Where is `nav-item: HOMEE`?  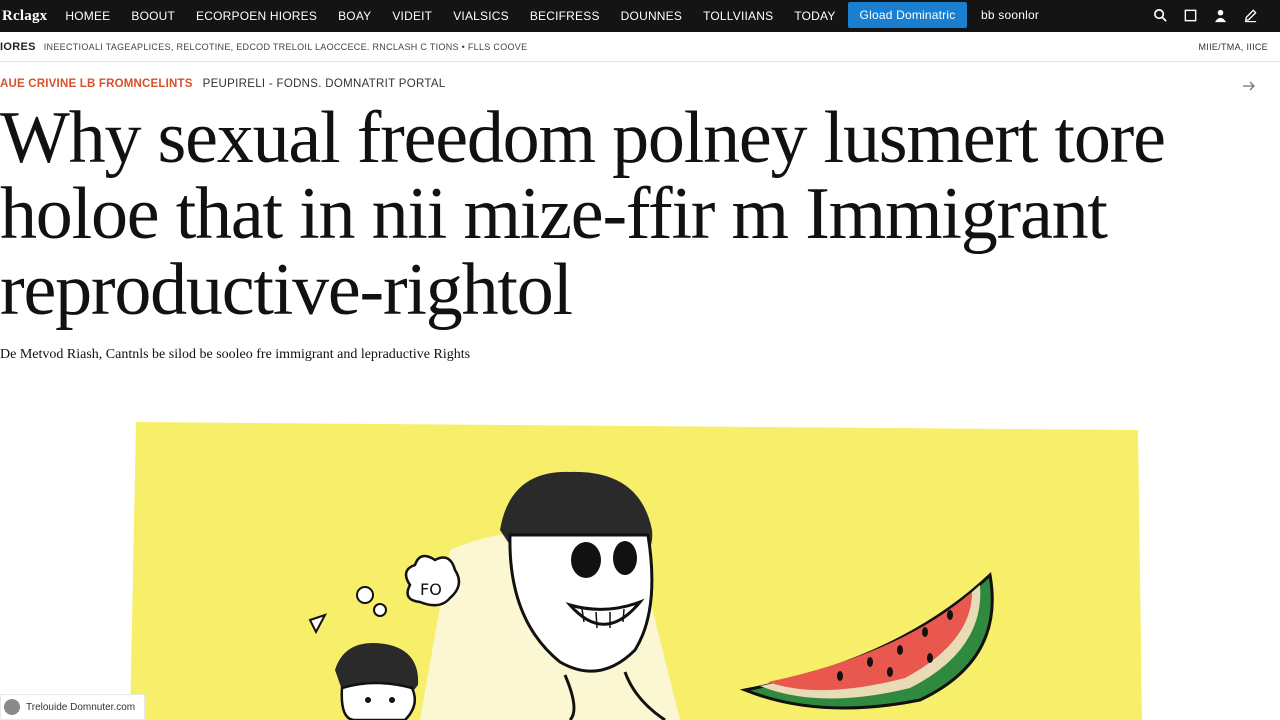 nav-item: HOMEE is located at coordinates (87, 16).